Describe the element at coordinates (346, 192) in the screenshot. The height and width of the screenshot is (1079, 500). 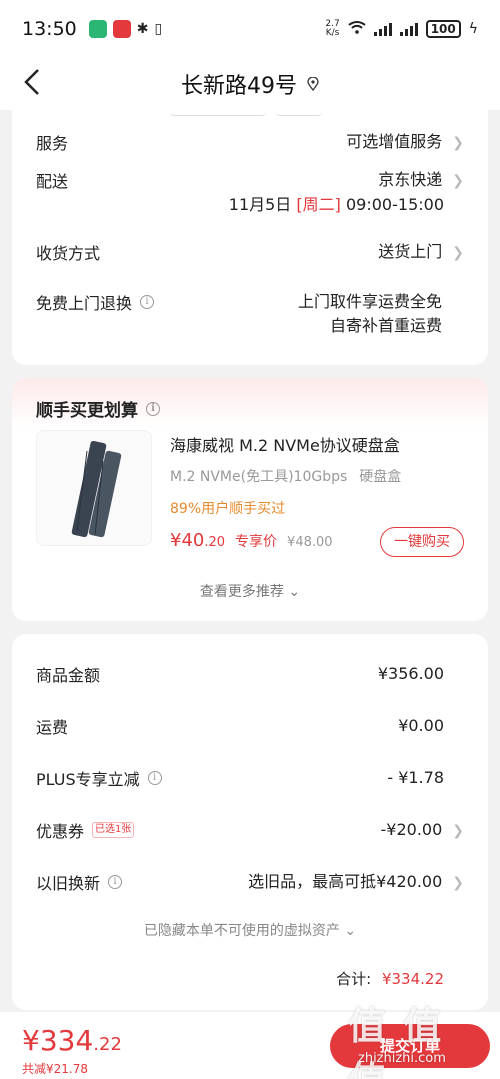
I see `delivery-value: 京东快递 ❯ 11月5日 [周二] 09:00-15:00` at that location.